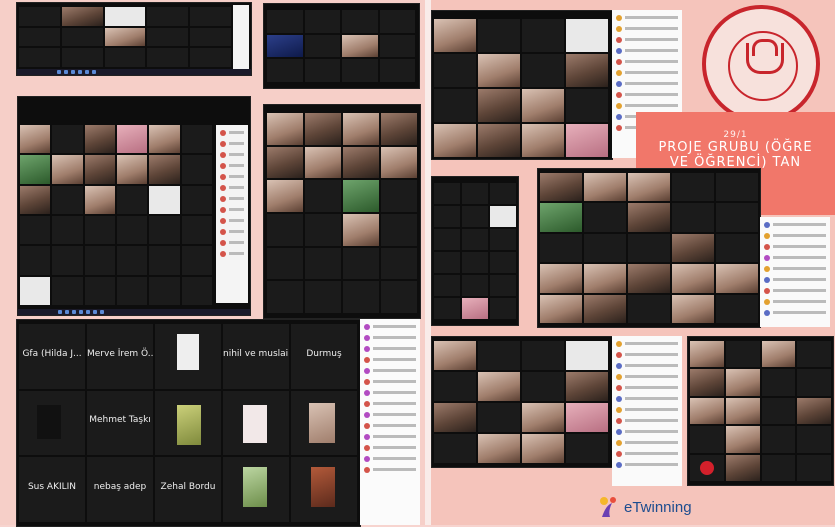  What do you see at coordinates (52, 489) in the screenshot?
I see `video-tile: Sus AKILIN` at bounding box center [52, 489].